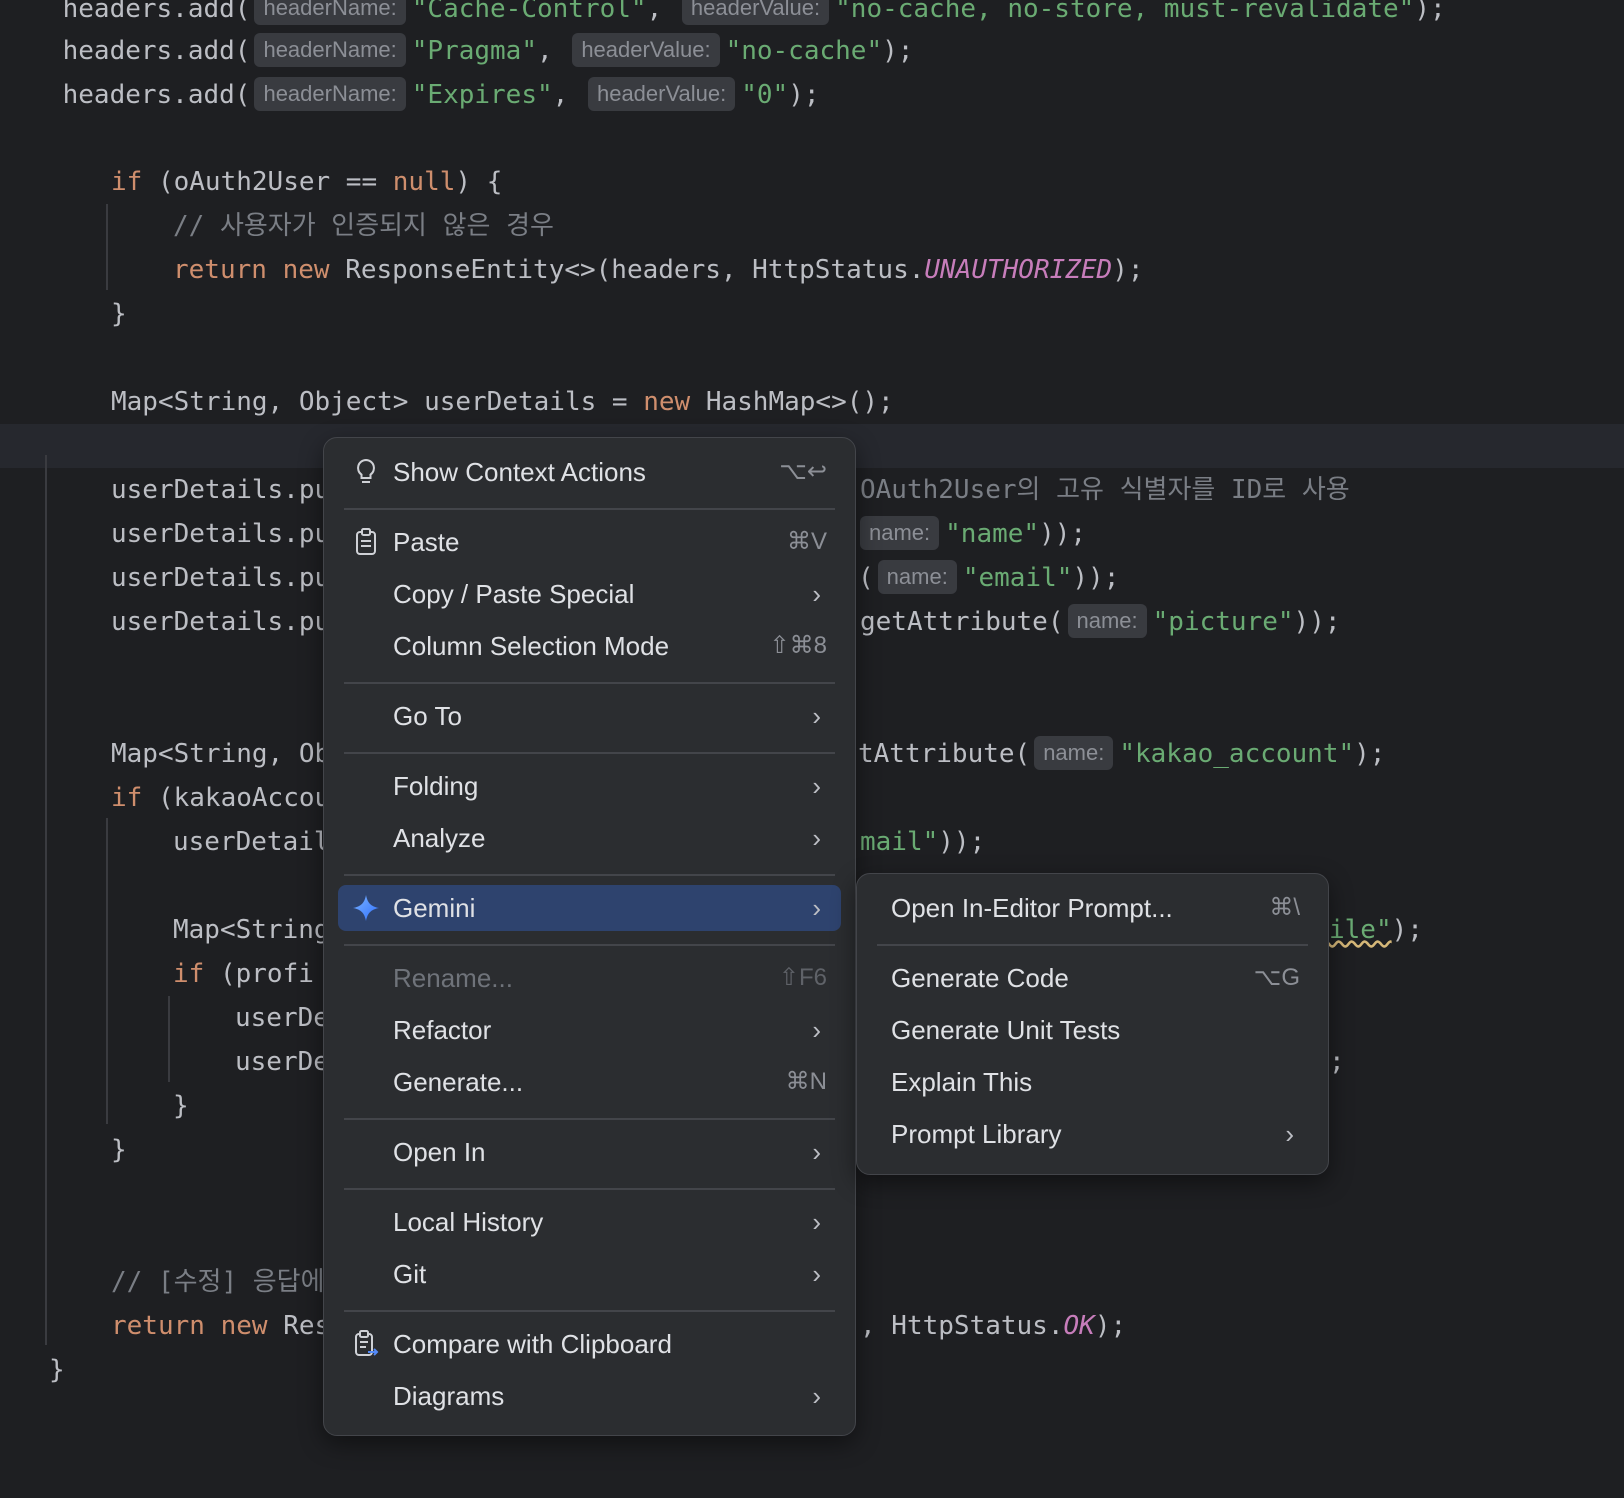 The height and width of the screenshot is (1498, 1624). What do you see at coordinates (218, 1282) in the screenshot?
I see `code-comment: // [수정] 응답에` at bounding box center [218, 1282].